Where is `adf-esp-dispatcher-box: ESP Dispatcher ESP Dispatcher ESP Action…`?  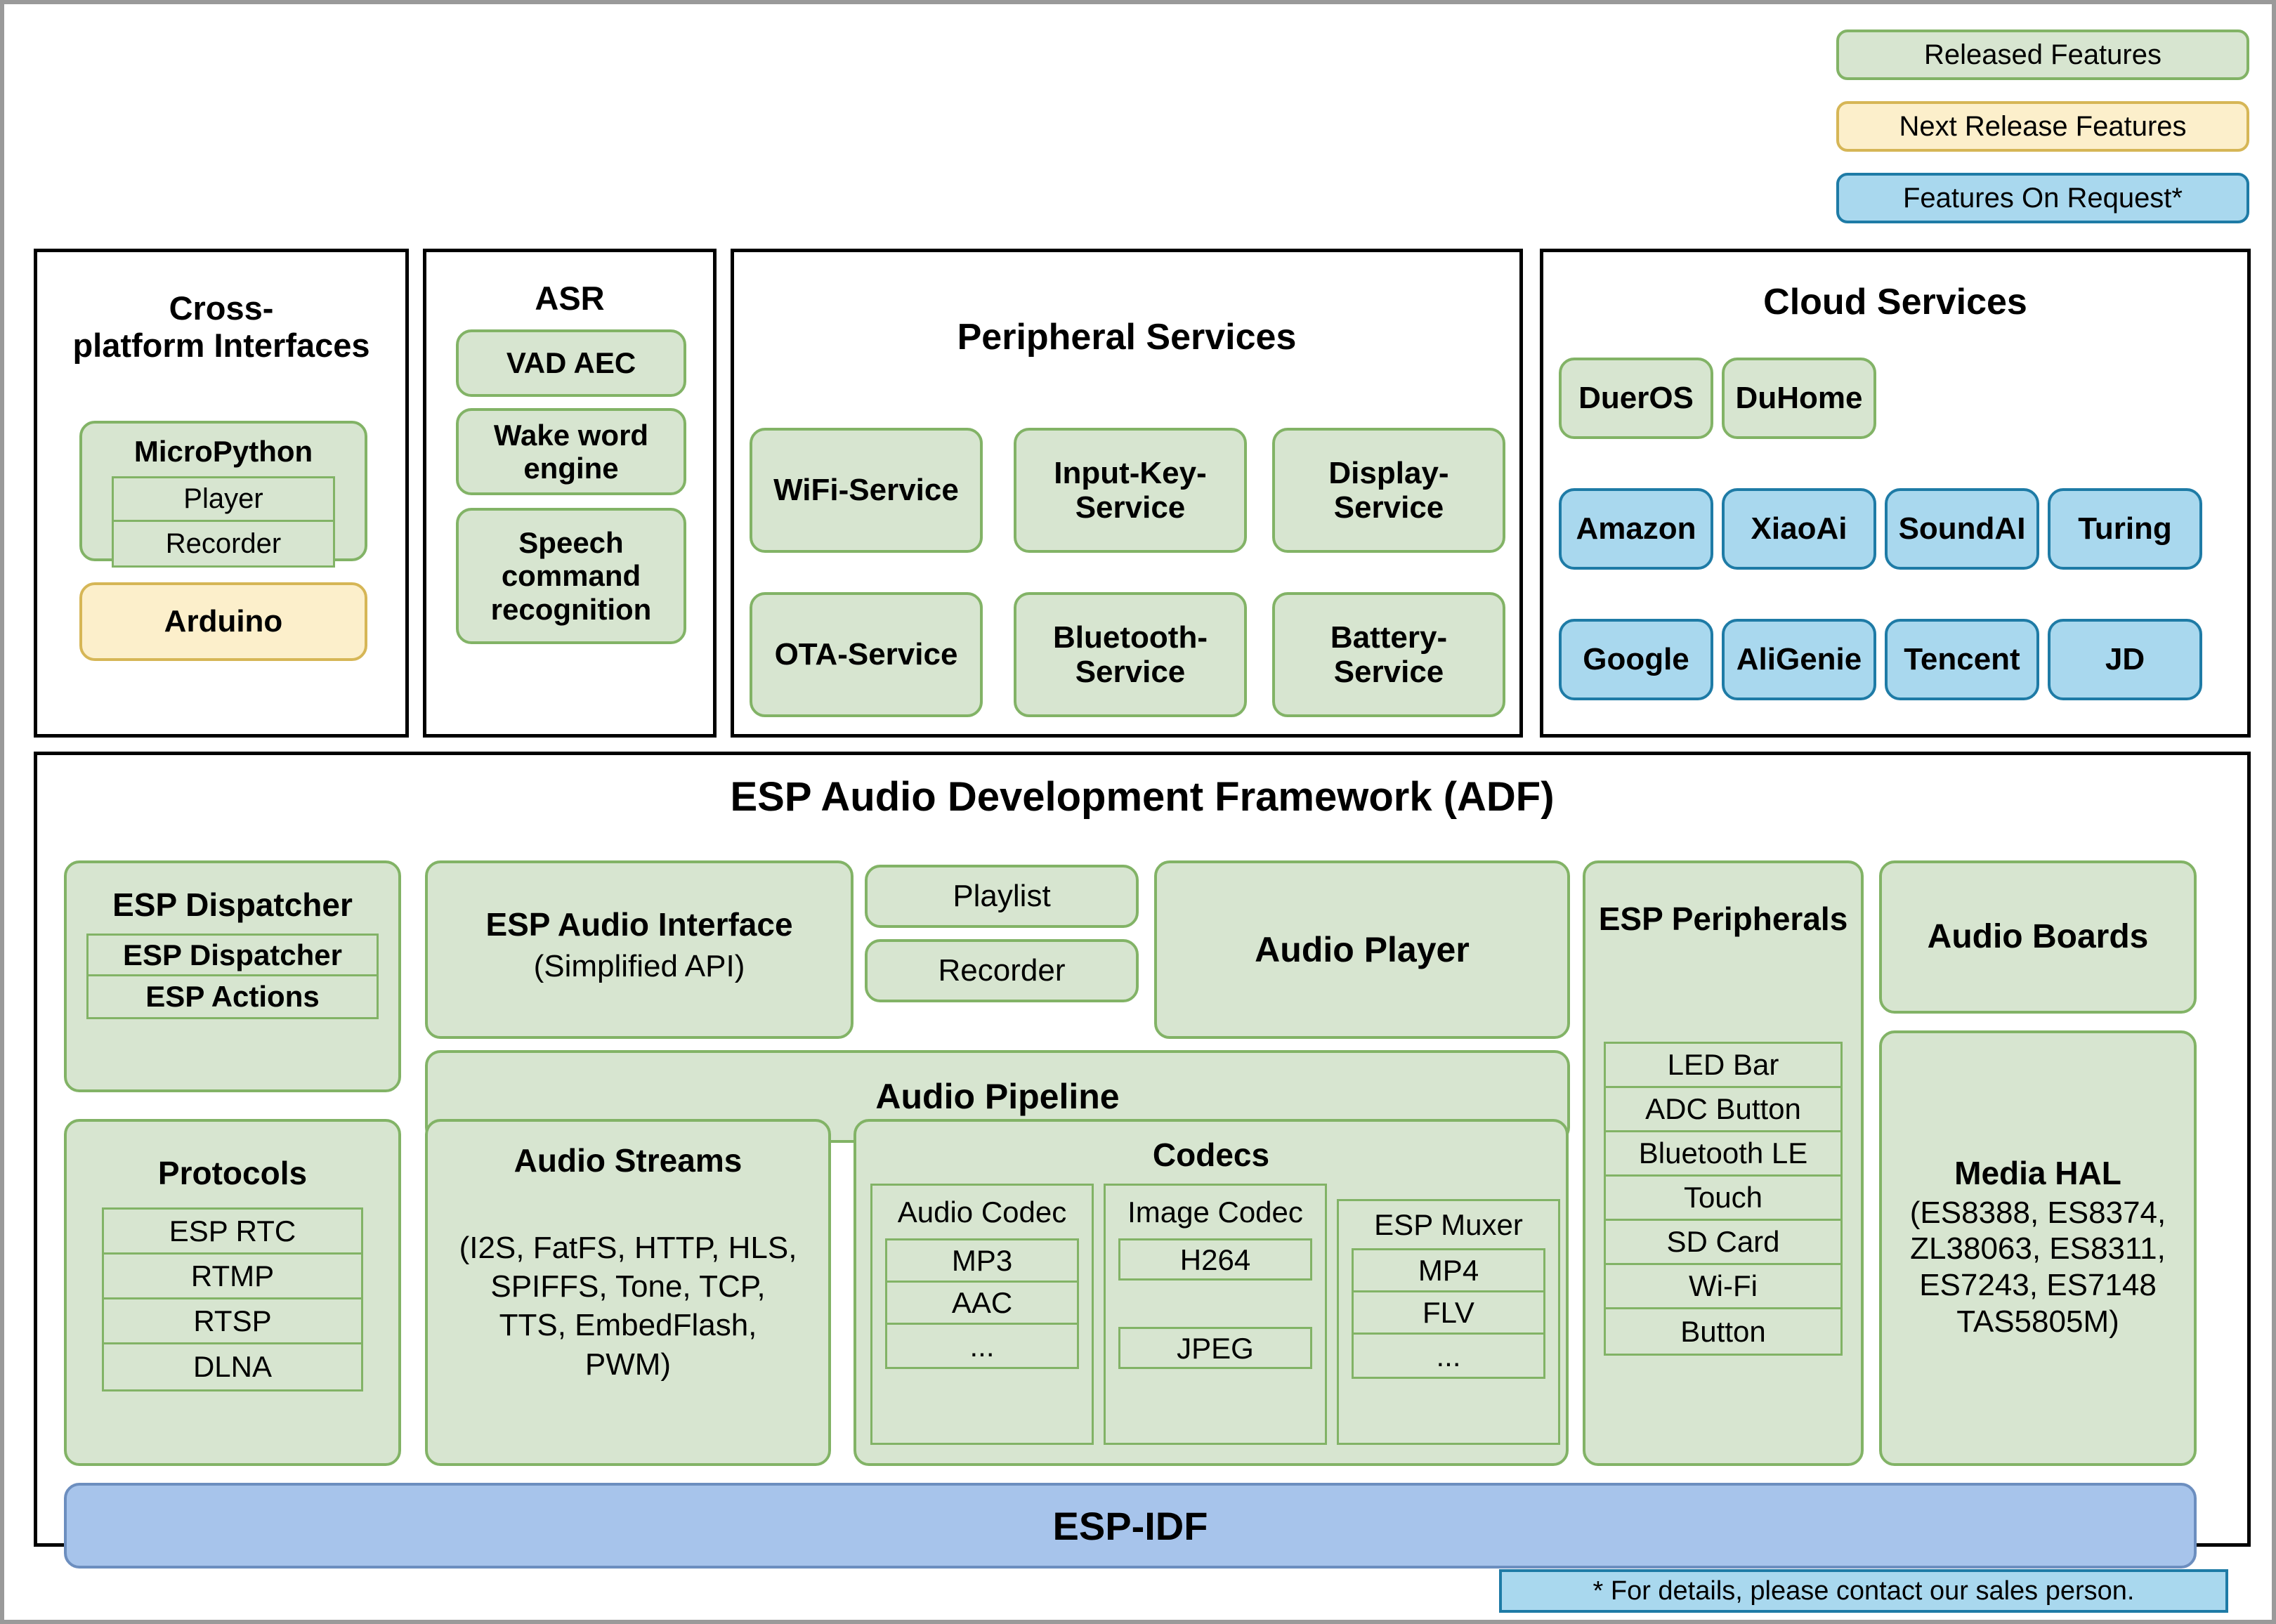 adf-esp-dispatcher-box: ESP Dispatcher ESP Dispatcher ESP Action… is located at coordinates (232, 976).